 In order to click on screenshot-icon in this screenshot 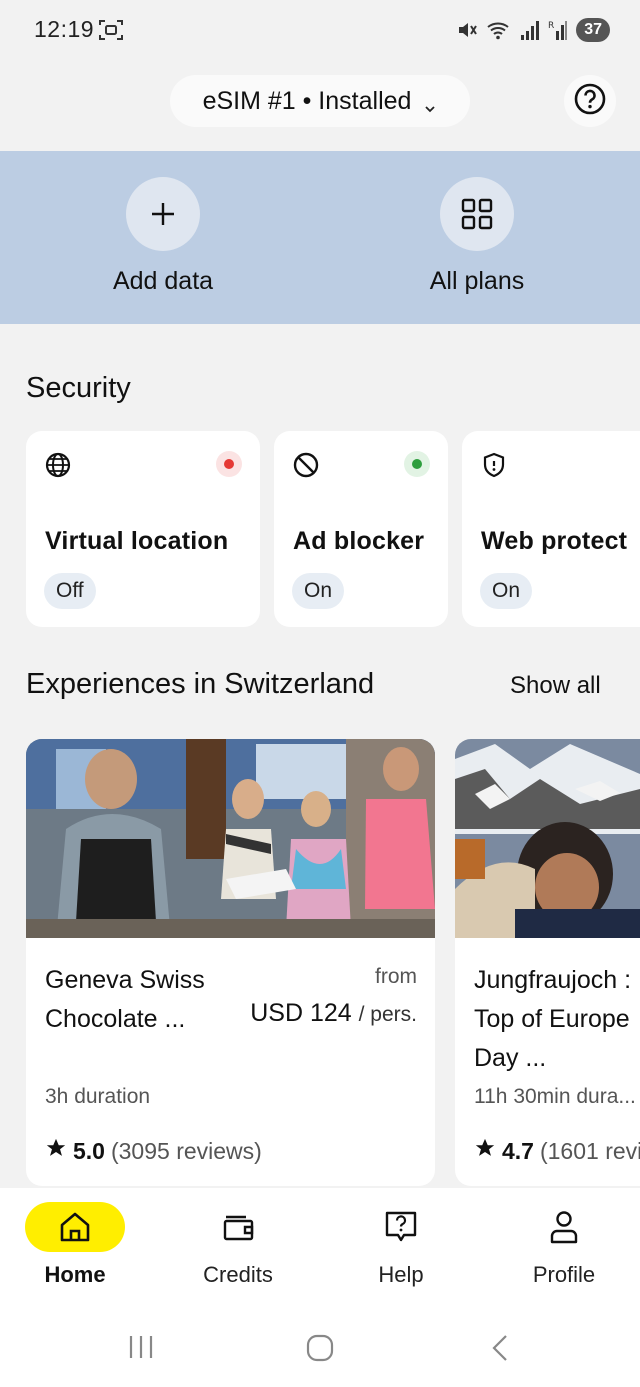, I will do `click(111, 30)`.